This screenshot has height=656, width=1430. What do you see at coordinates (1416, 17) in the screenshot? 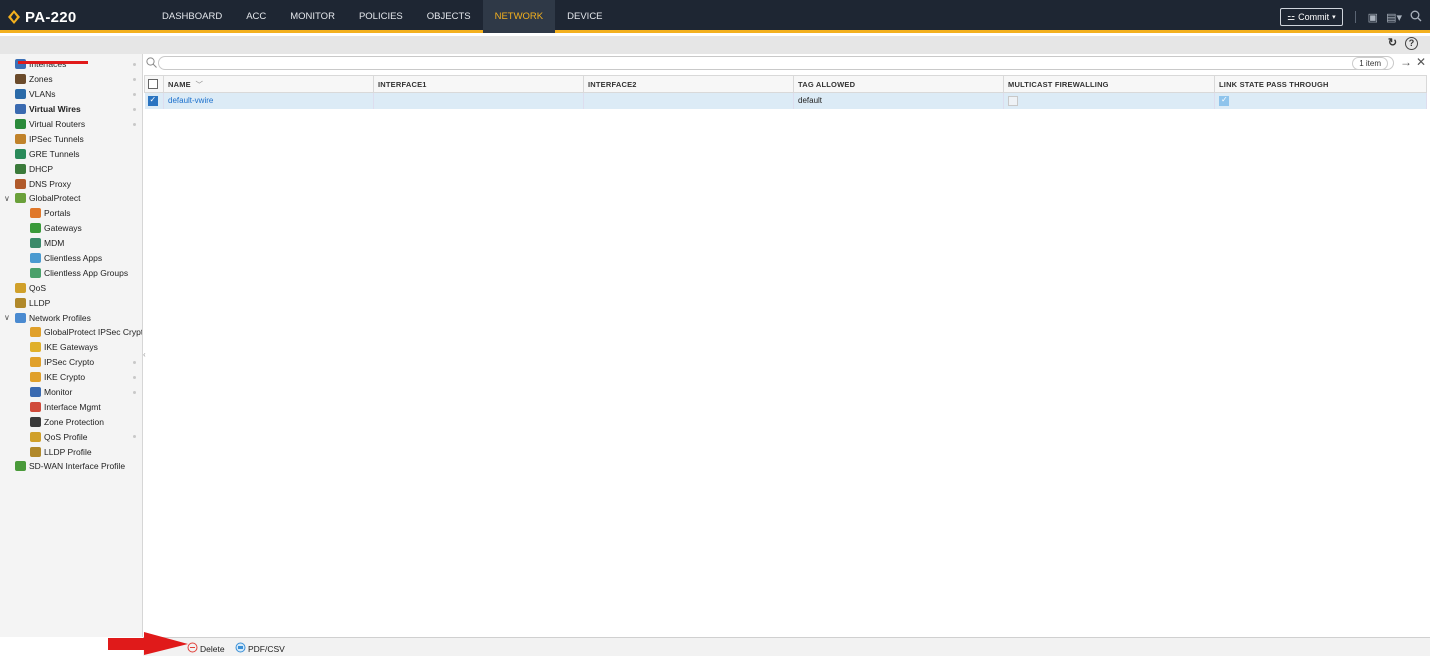
I see `search-icon` at bounding box center [1416, 17].